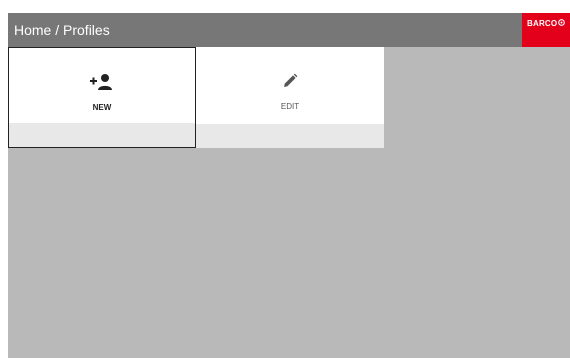  I want to click on logo-text: BARCO, so click(542, 23).